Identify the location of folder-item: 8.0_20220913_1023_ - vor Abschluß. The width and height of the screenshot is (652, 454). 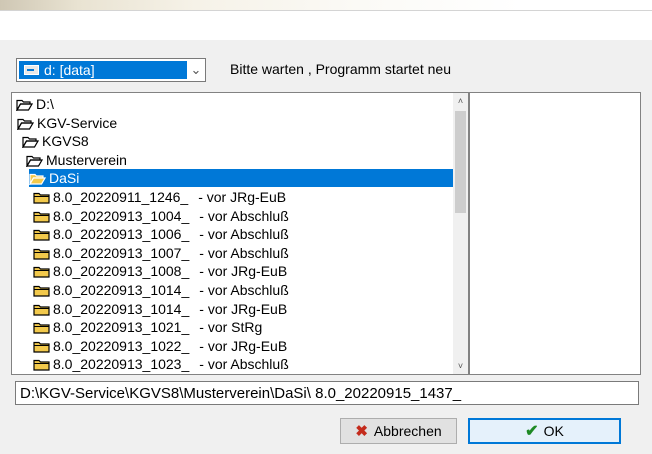
(161, 364).